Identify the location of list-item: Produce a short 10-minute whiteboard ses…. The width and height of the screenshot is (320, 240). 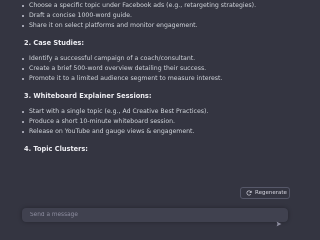
(157, 122).